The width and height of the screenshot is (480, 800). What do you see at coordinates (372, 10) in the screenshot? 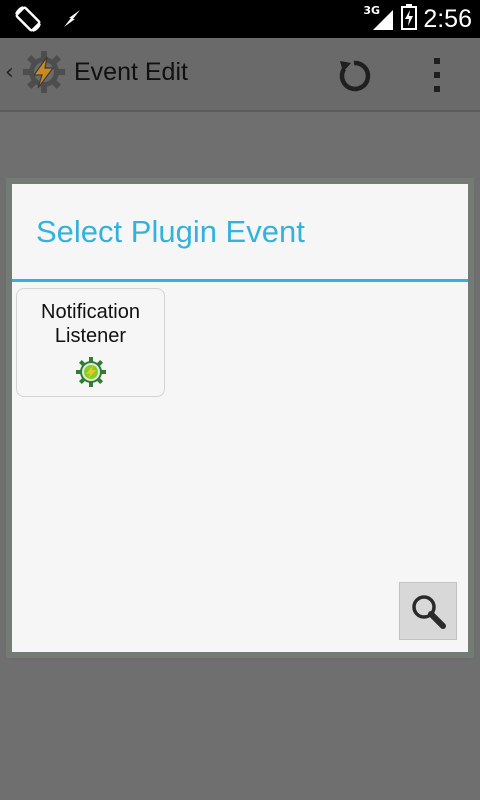
I see `network-type-label: 3G` at bounding box center [372, 10].